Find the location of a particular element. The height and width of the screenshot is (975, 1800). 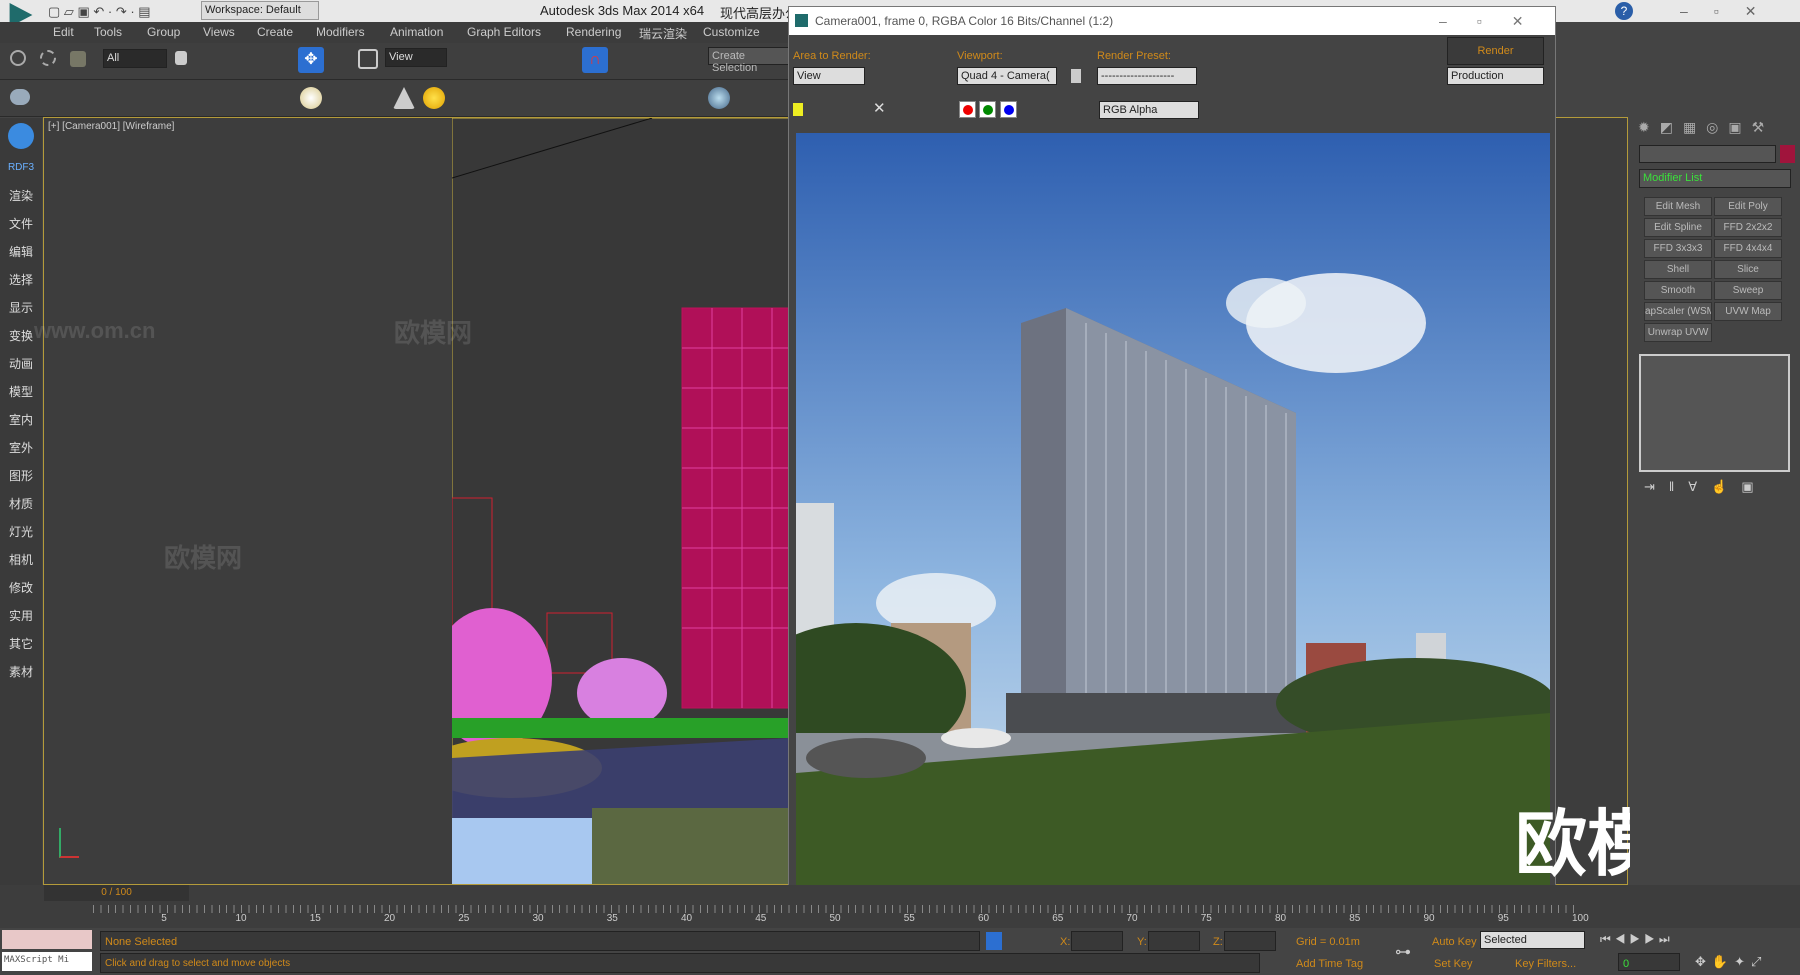

menu-graph-editors: Graph Editors is located at coordinates (504, 32).